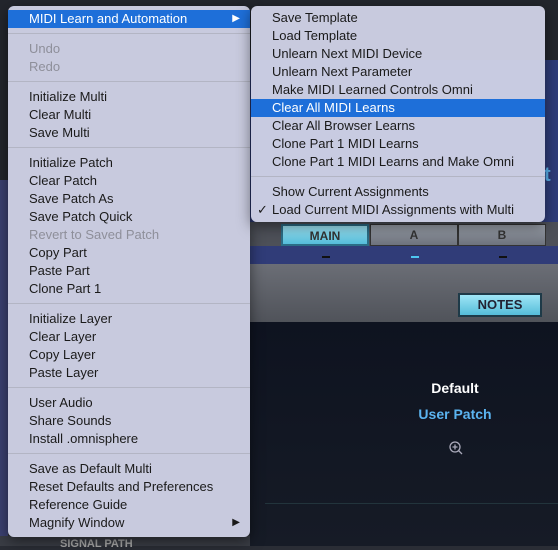 The width and height of the screenshot is (558, 550). I want to click on menu-item-label: Initialize Multi, so click(68, 96).